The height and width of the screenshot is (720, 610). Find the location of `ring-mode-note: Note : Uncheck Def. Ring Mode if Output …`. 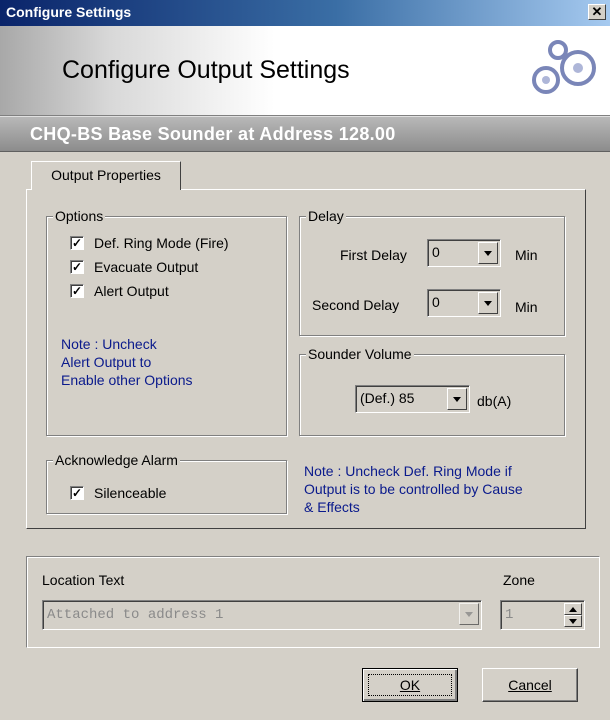

ring-mode-note: Note : Uncheck Def. Ring Mode if Output … is located at coordinates (413, 489).